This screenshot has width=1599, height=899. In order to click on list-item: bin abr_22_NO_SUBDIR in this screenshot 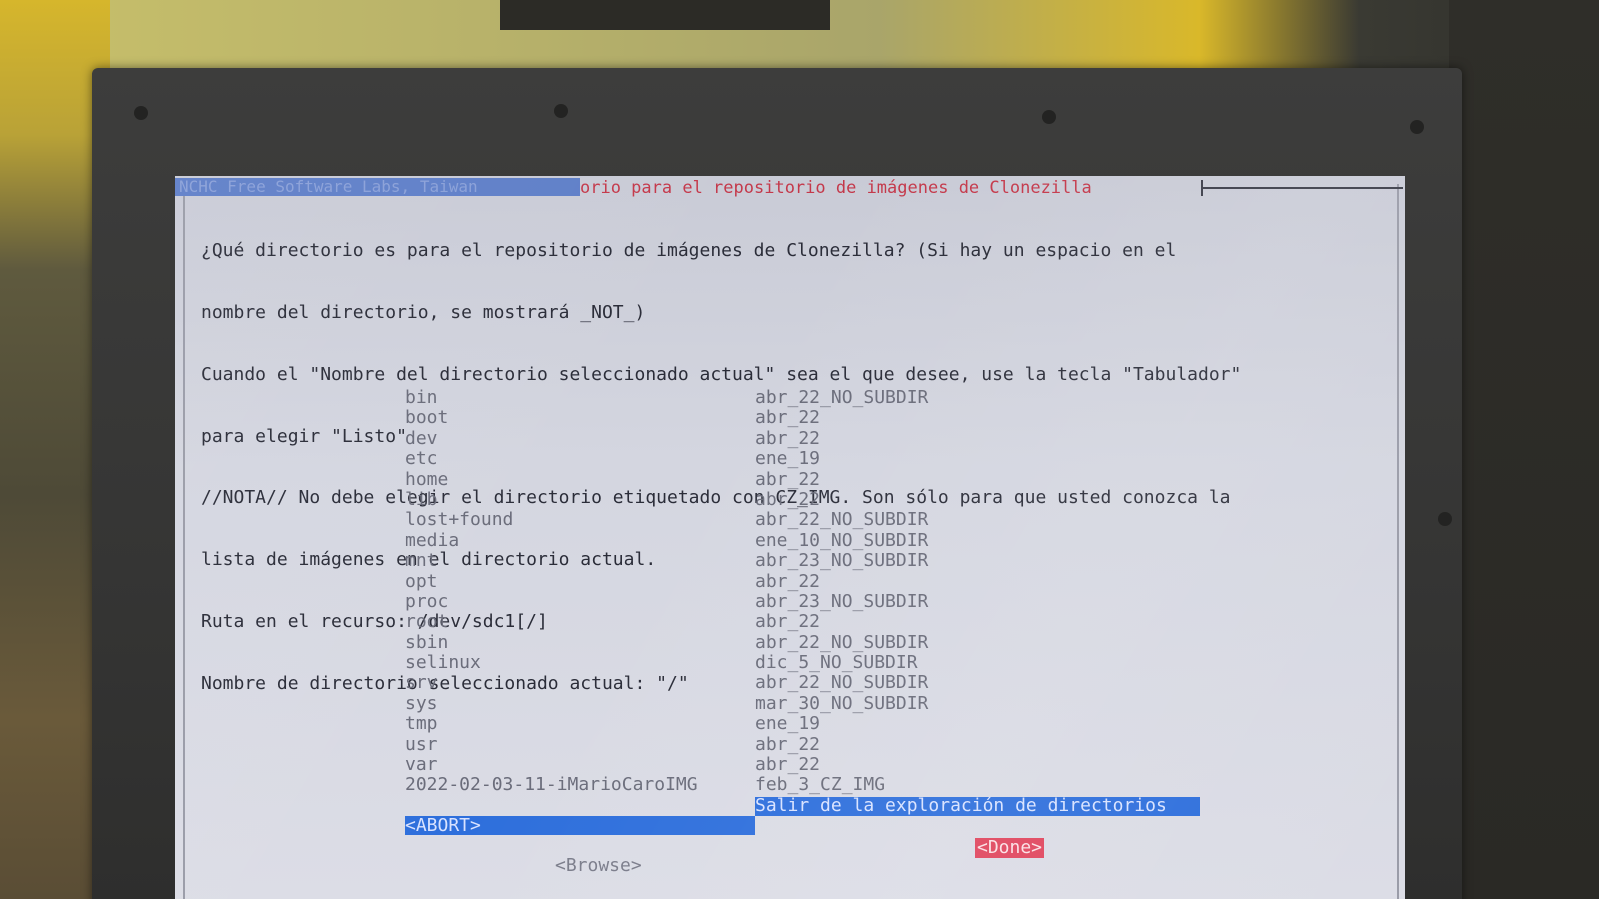, I will do `click(805, 398)`.